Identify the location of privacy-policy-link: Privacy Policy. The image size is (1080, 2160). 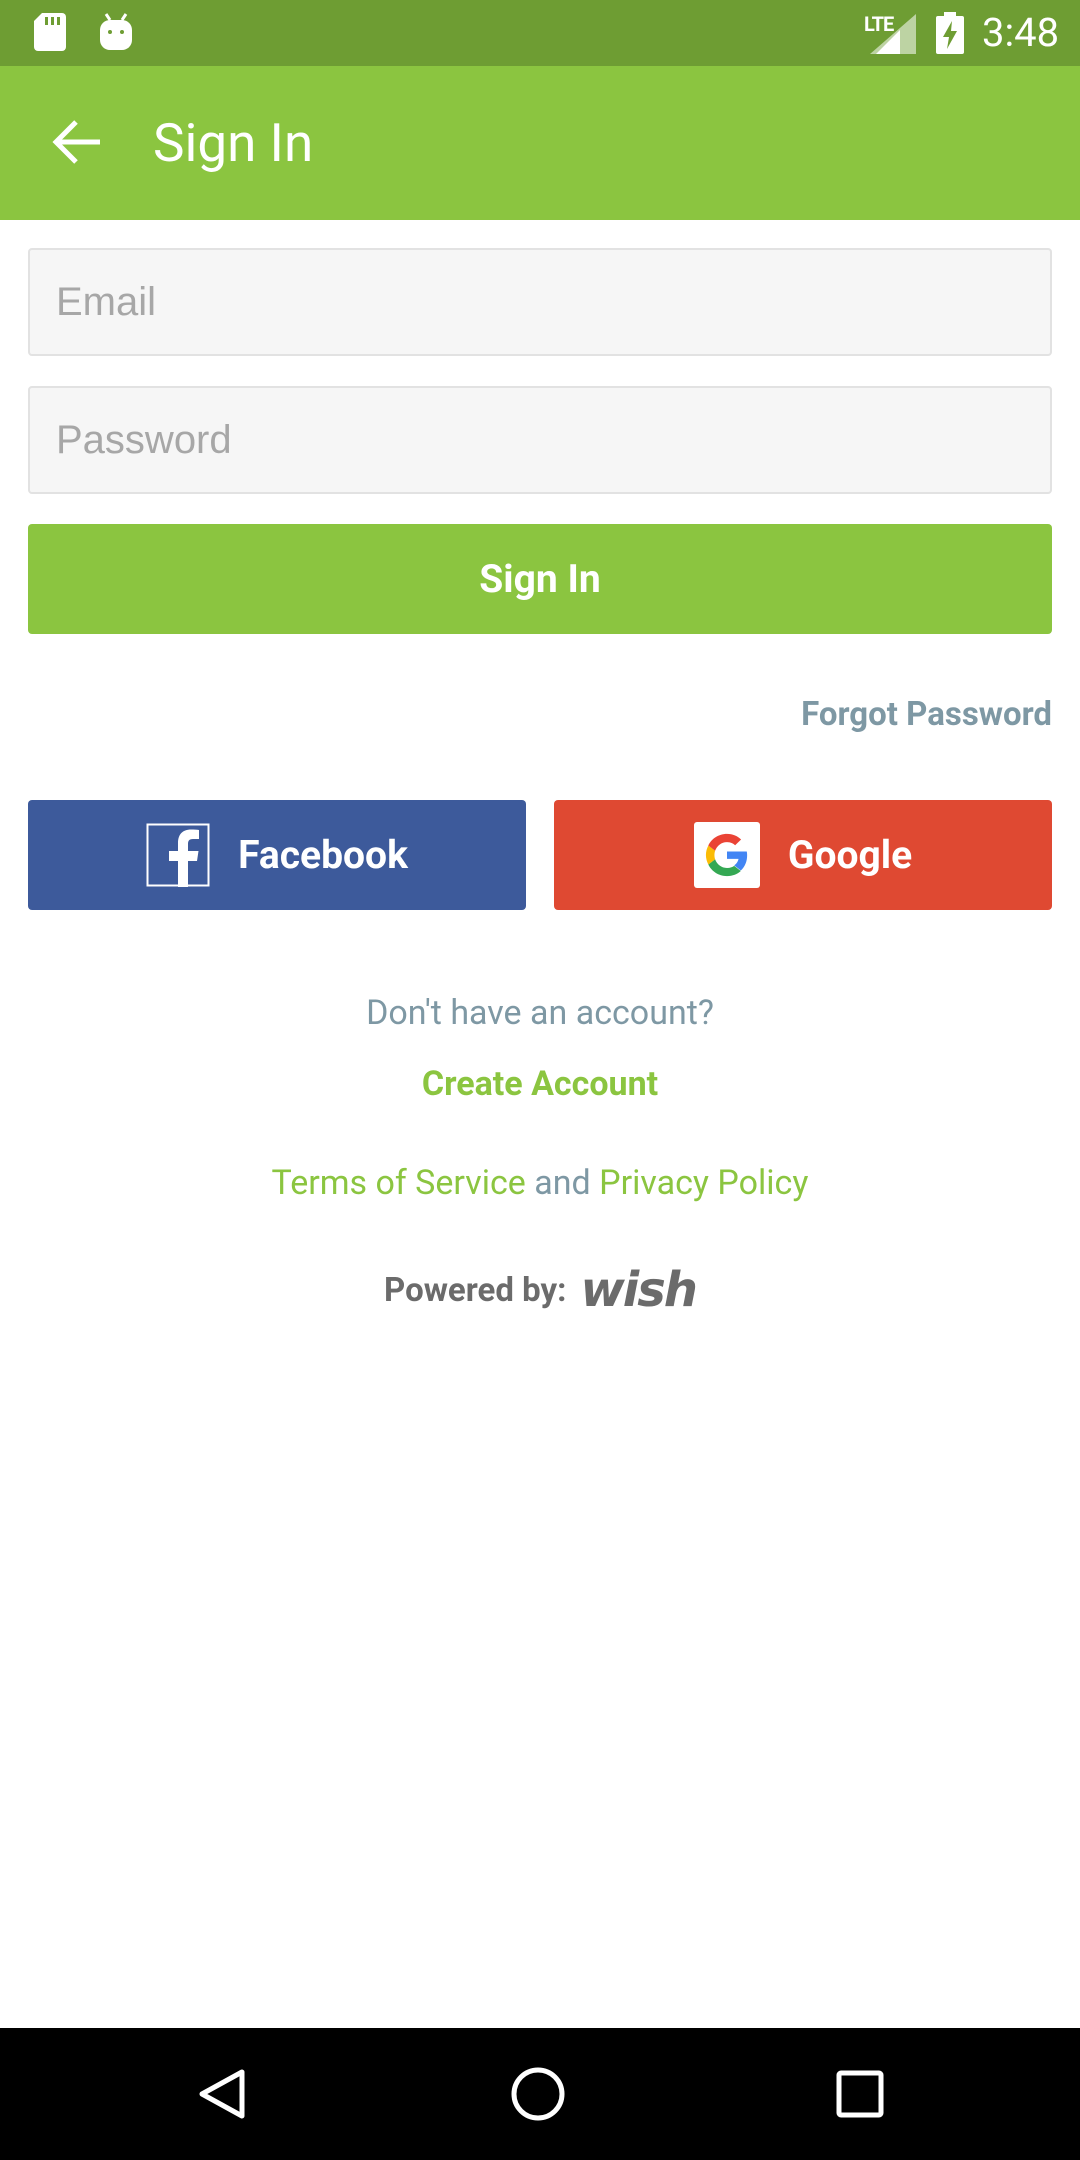
(703, 1183).